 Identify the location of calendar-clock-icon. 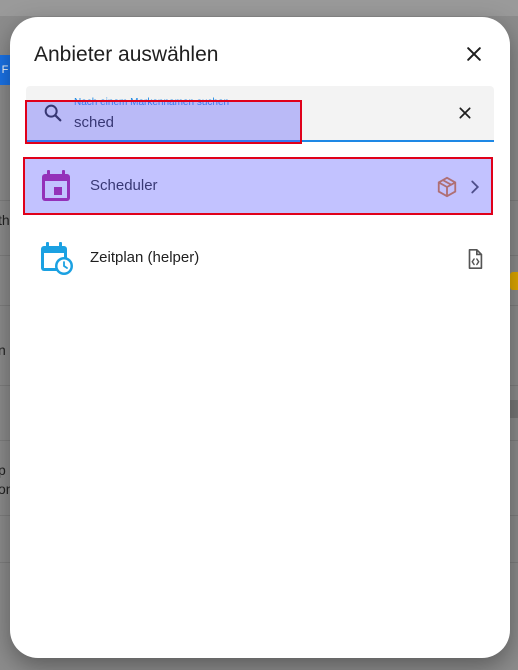
(57, 258).